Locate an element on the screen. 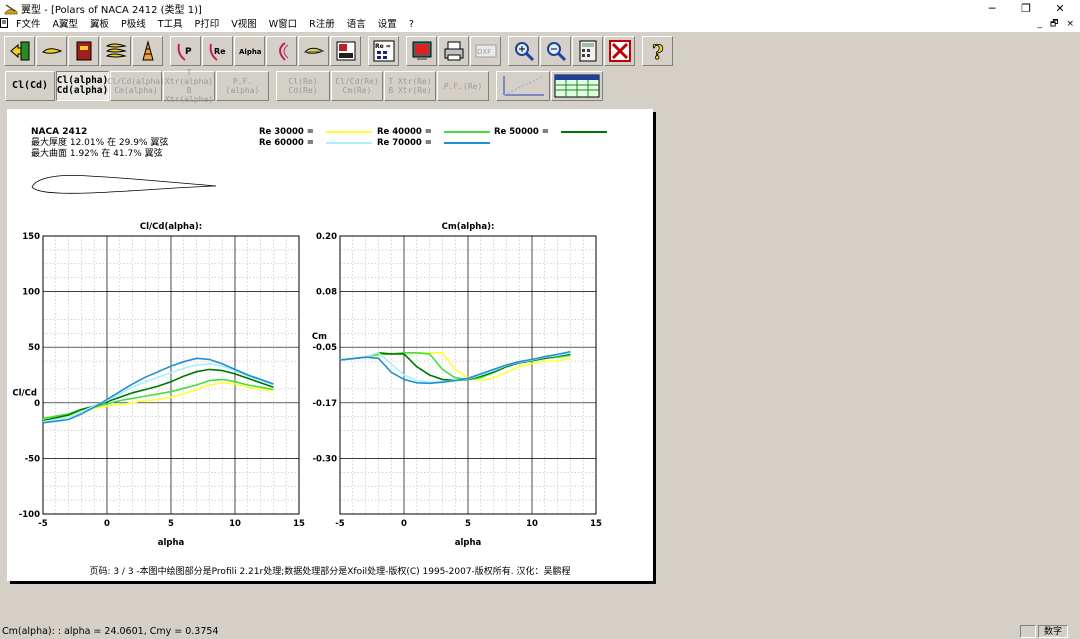 This screenshot has height=639, width=1080. polar-p-button: P is located at coordinates (185, 51).